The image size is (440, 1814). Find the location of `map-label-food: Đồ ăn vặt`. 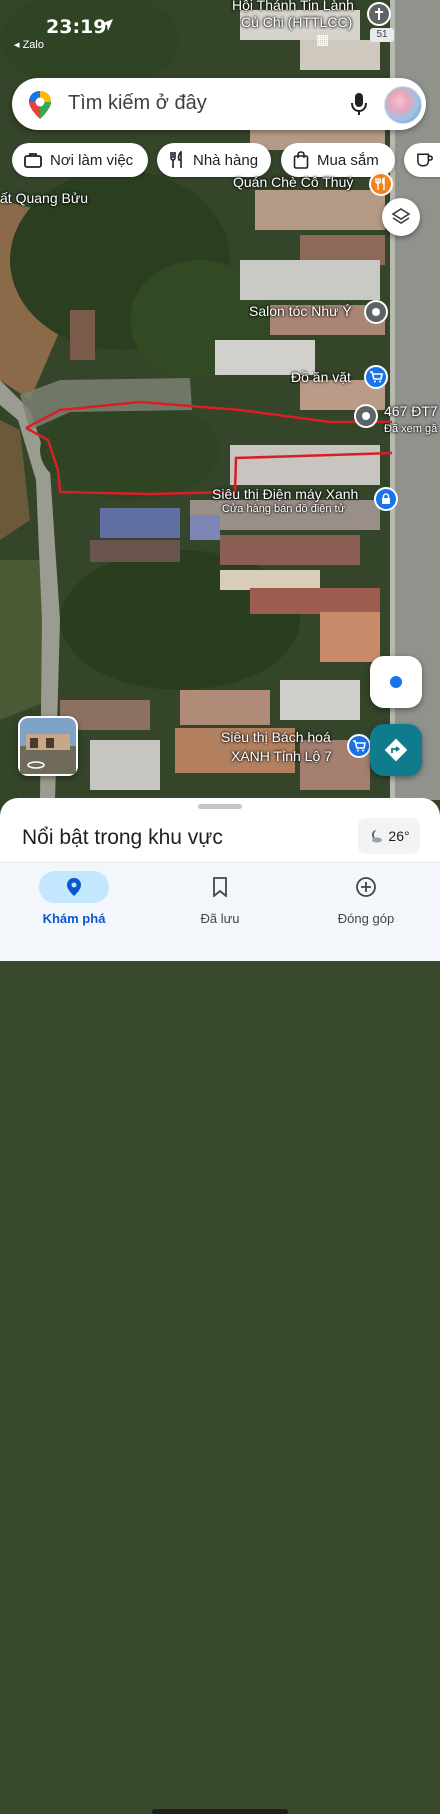

map-label-food: Đồ ăn vặt is located at coordinates (321, 377).